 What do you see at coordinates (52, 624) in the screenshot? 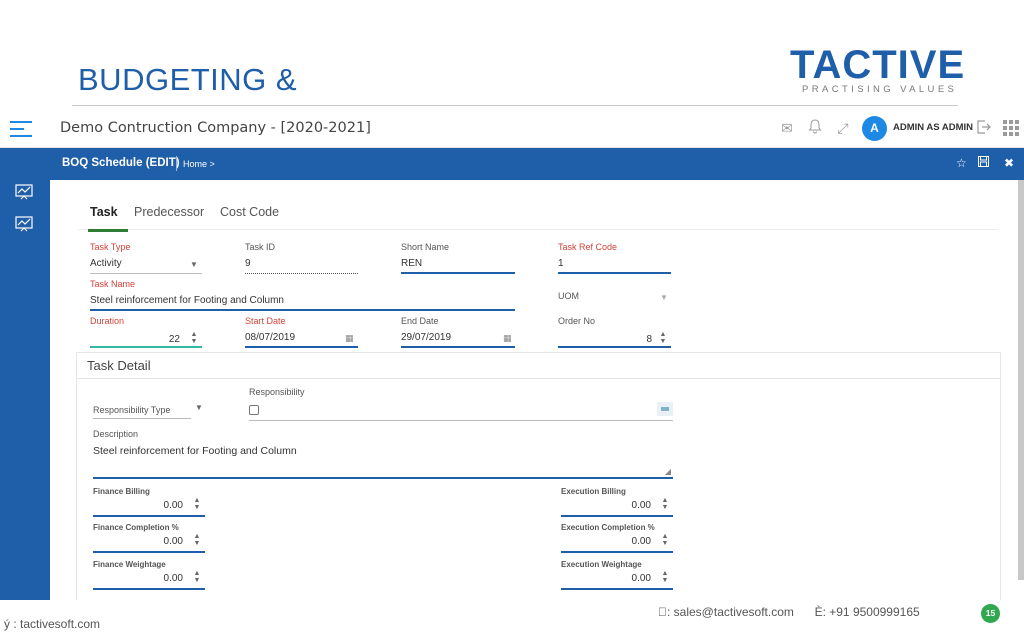
I see `footer-website: ý : tactivesoft.com` at bounding box center [52, 624].